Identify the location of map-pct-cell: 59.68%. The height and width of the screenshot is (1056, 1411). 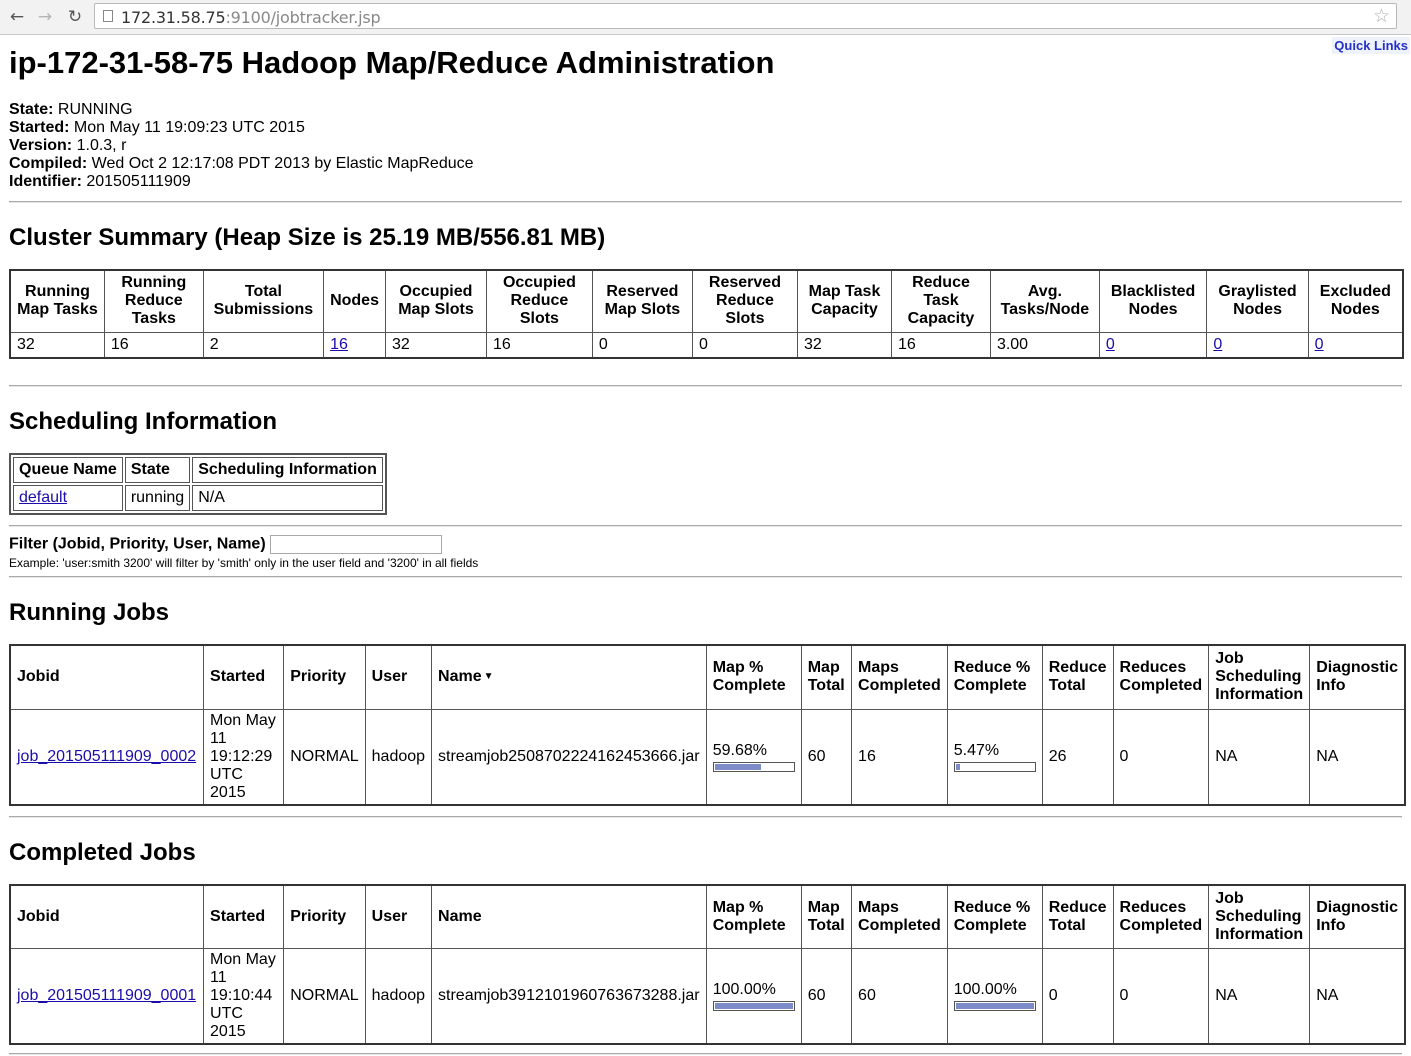
(753, 756).